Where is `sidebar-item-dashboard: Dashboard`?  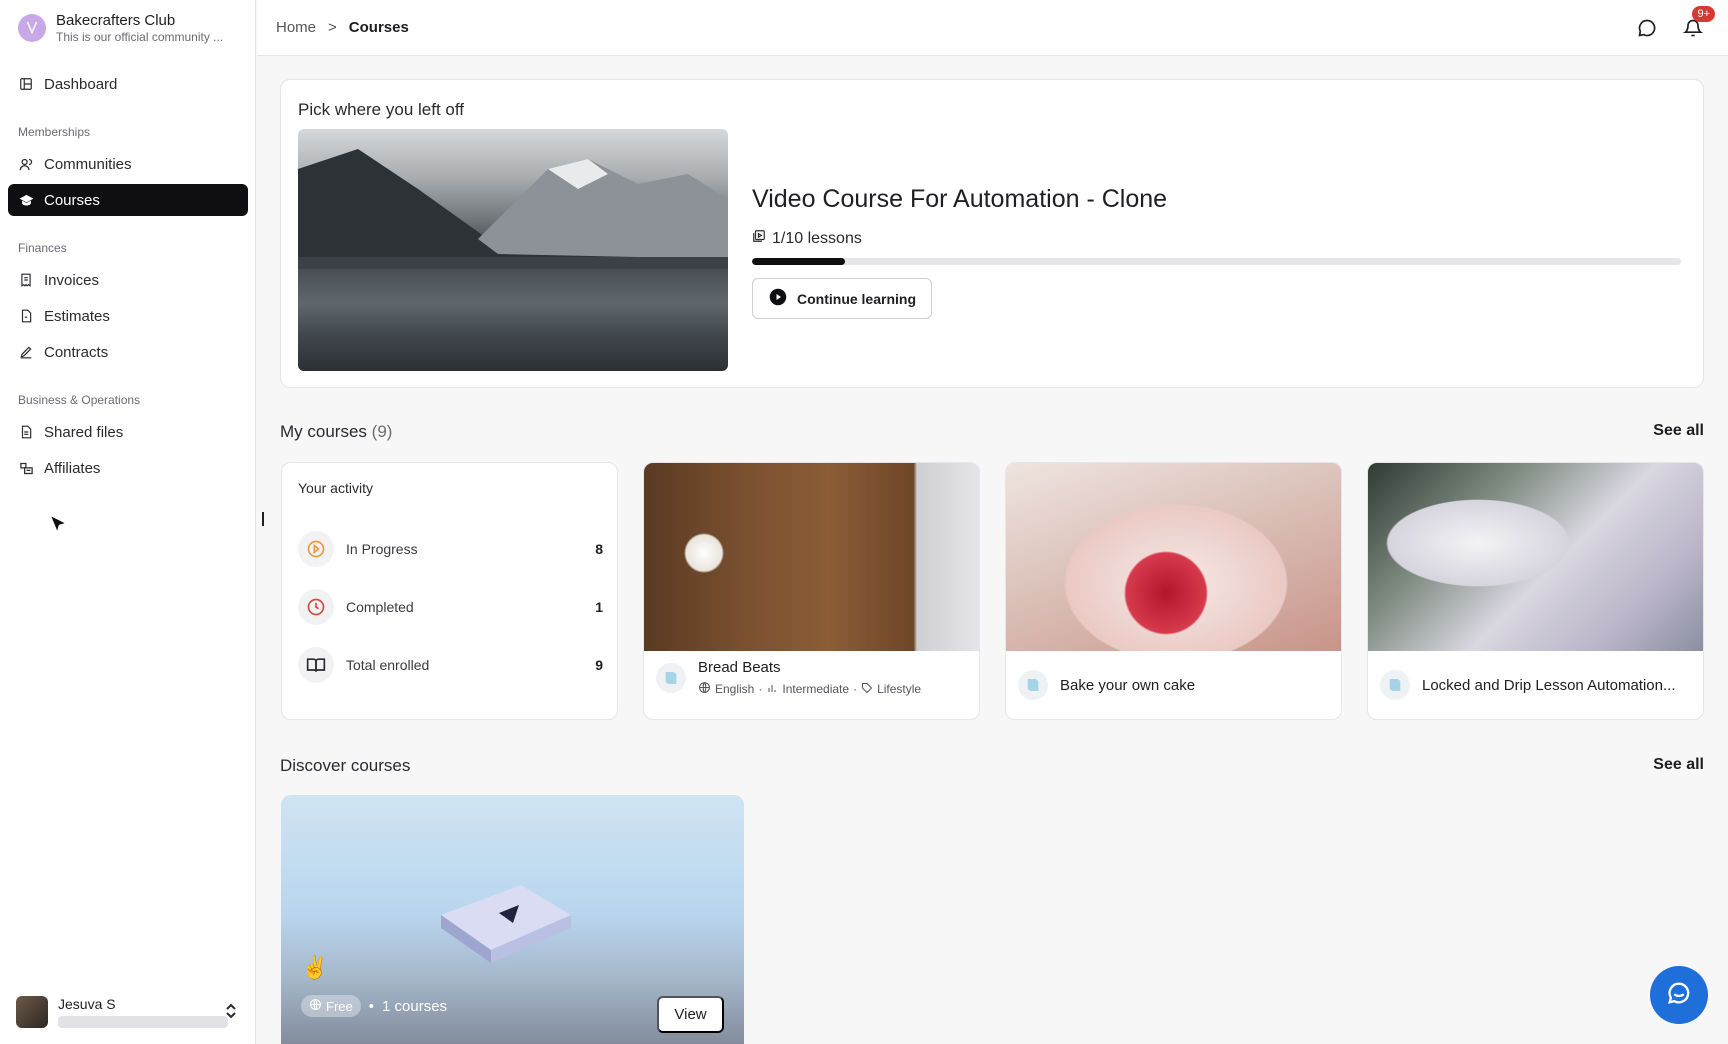 sidebar-item-dashboard: Dashboard is located at coordinates (128, 84).